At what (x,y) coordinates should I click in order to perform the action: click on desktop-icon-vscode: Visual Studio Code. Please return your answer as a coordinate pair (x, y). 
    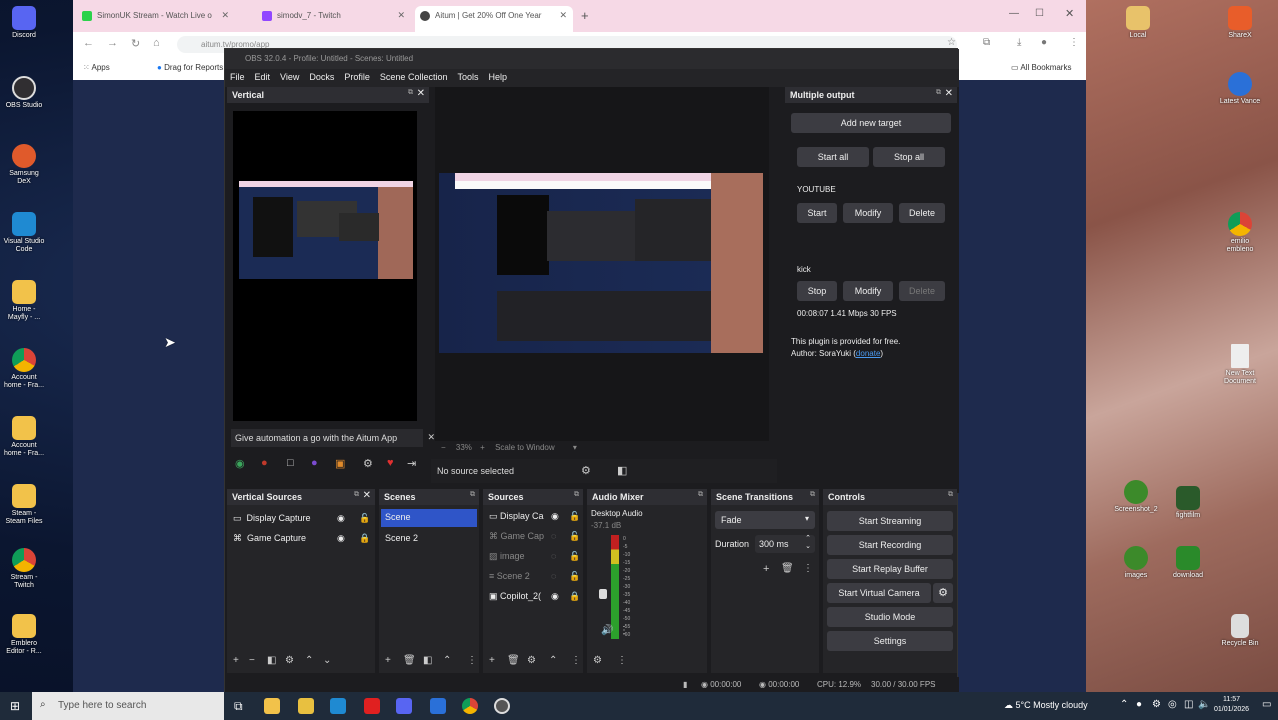
    Looking at the image, I should click on (24, 233).